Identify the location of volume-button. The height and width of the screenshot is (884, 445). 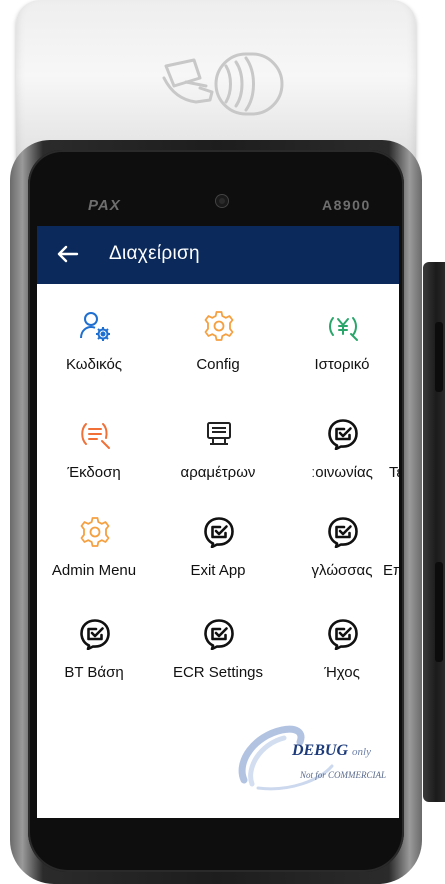
(439, 357).